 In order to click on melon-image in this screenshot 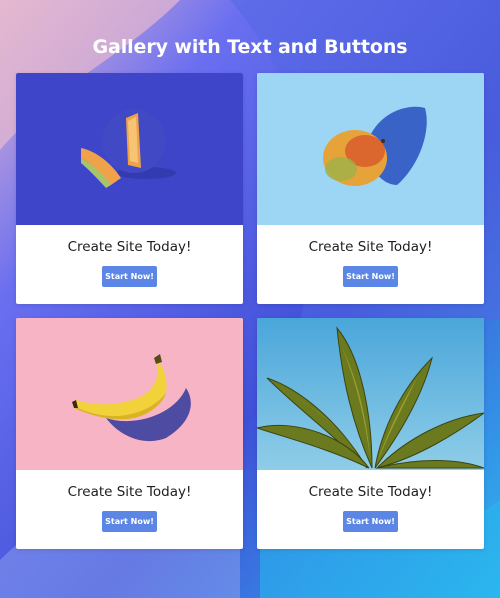, I will do `click(129, 149)`.